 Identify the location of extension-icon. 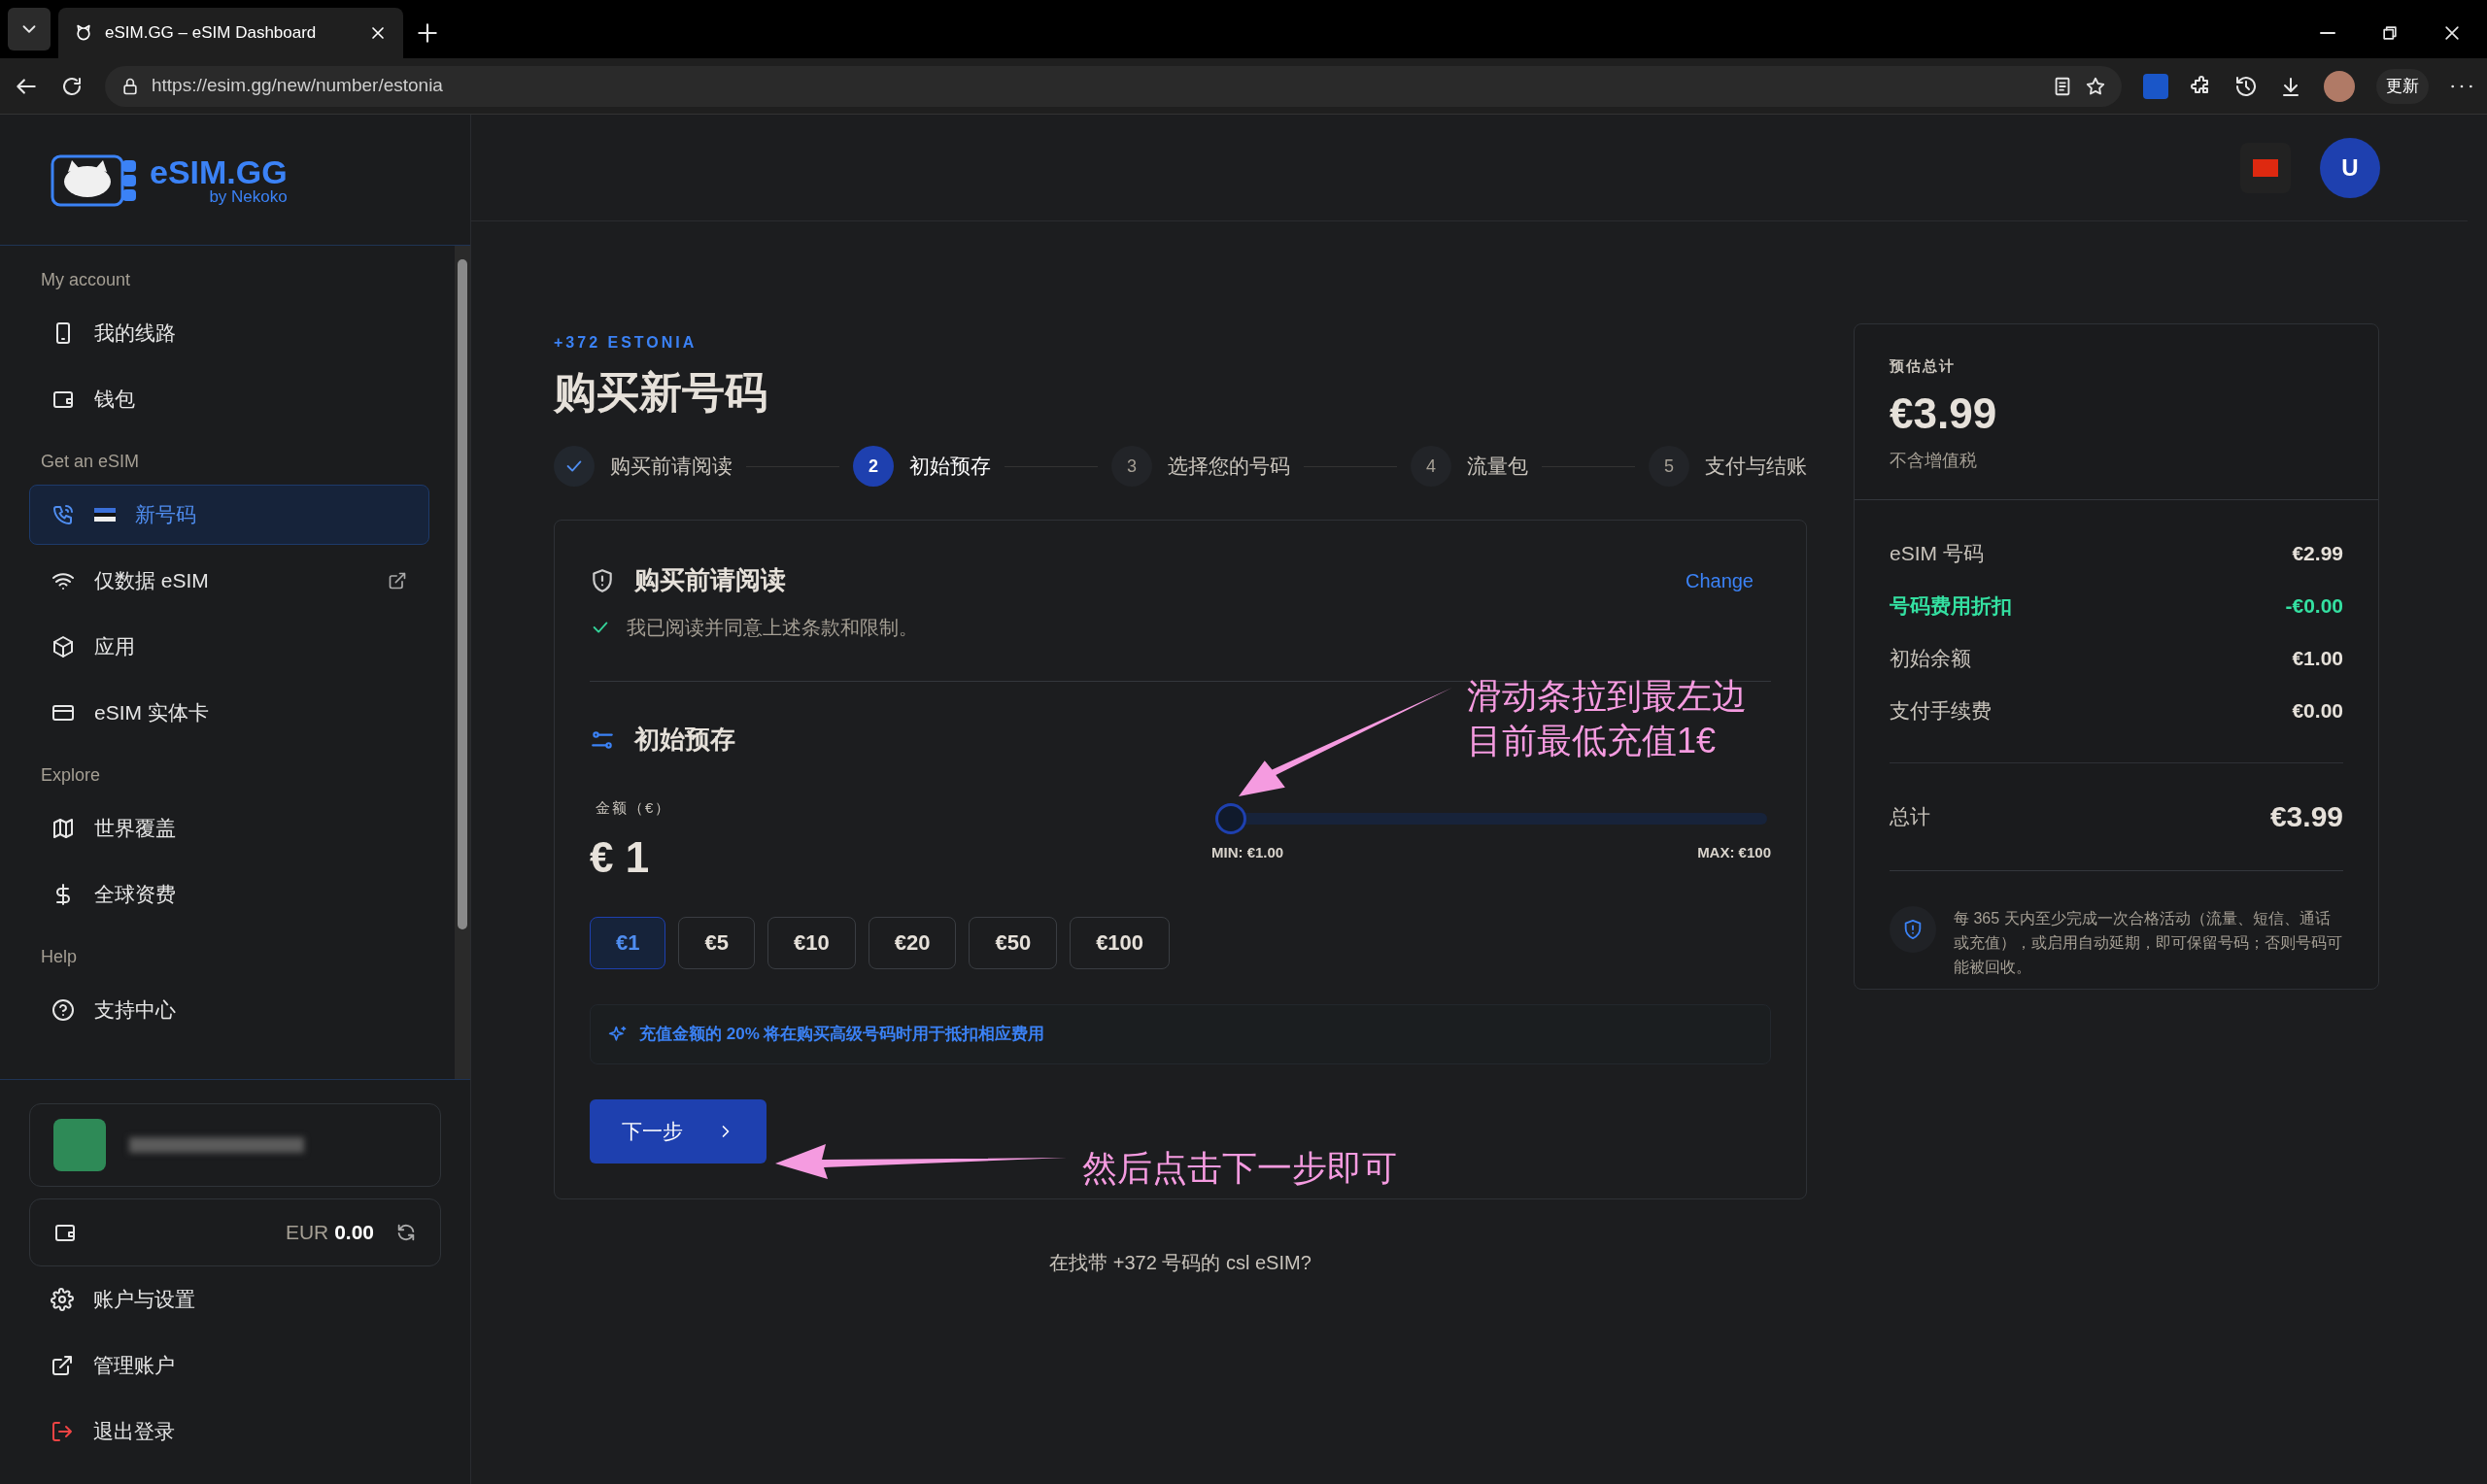
(2155, 86).